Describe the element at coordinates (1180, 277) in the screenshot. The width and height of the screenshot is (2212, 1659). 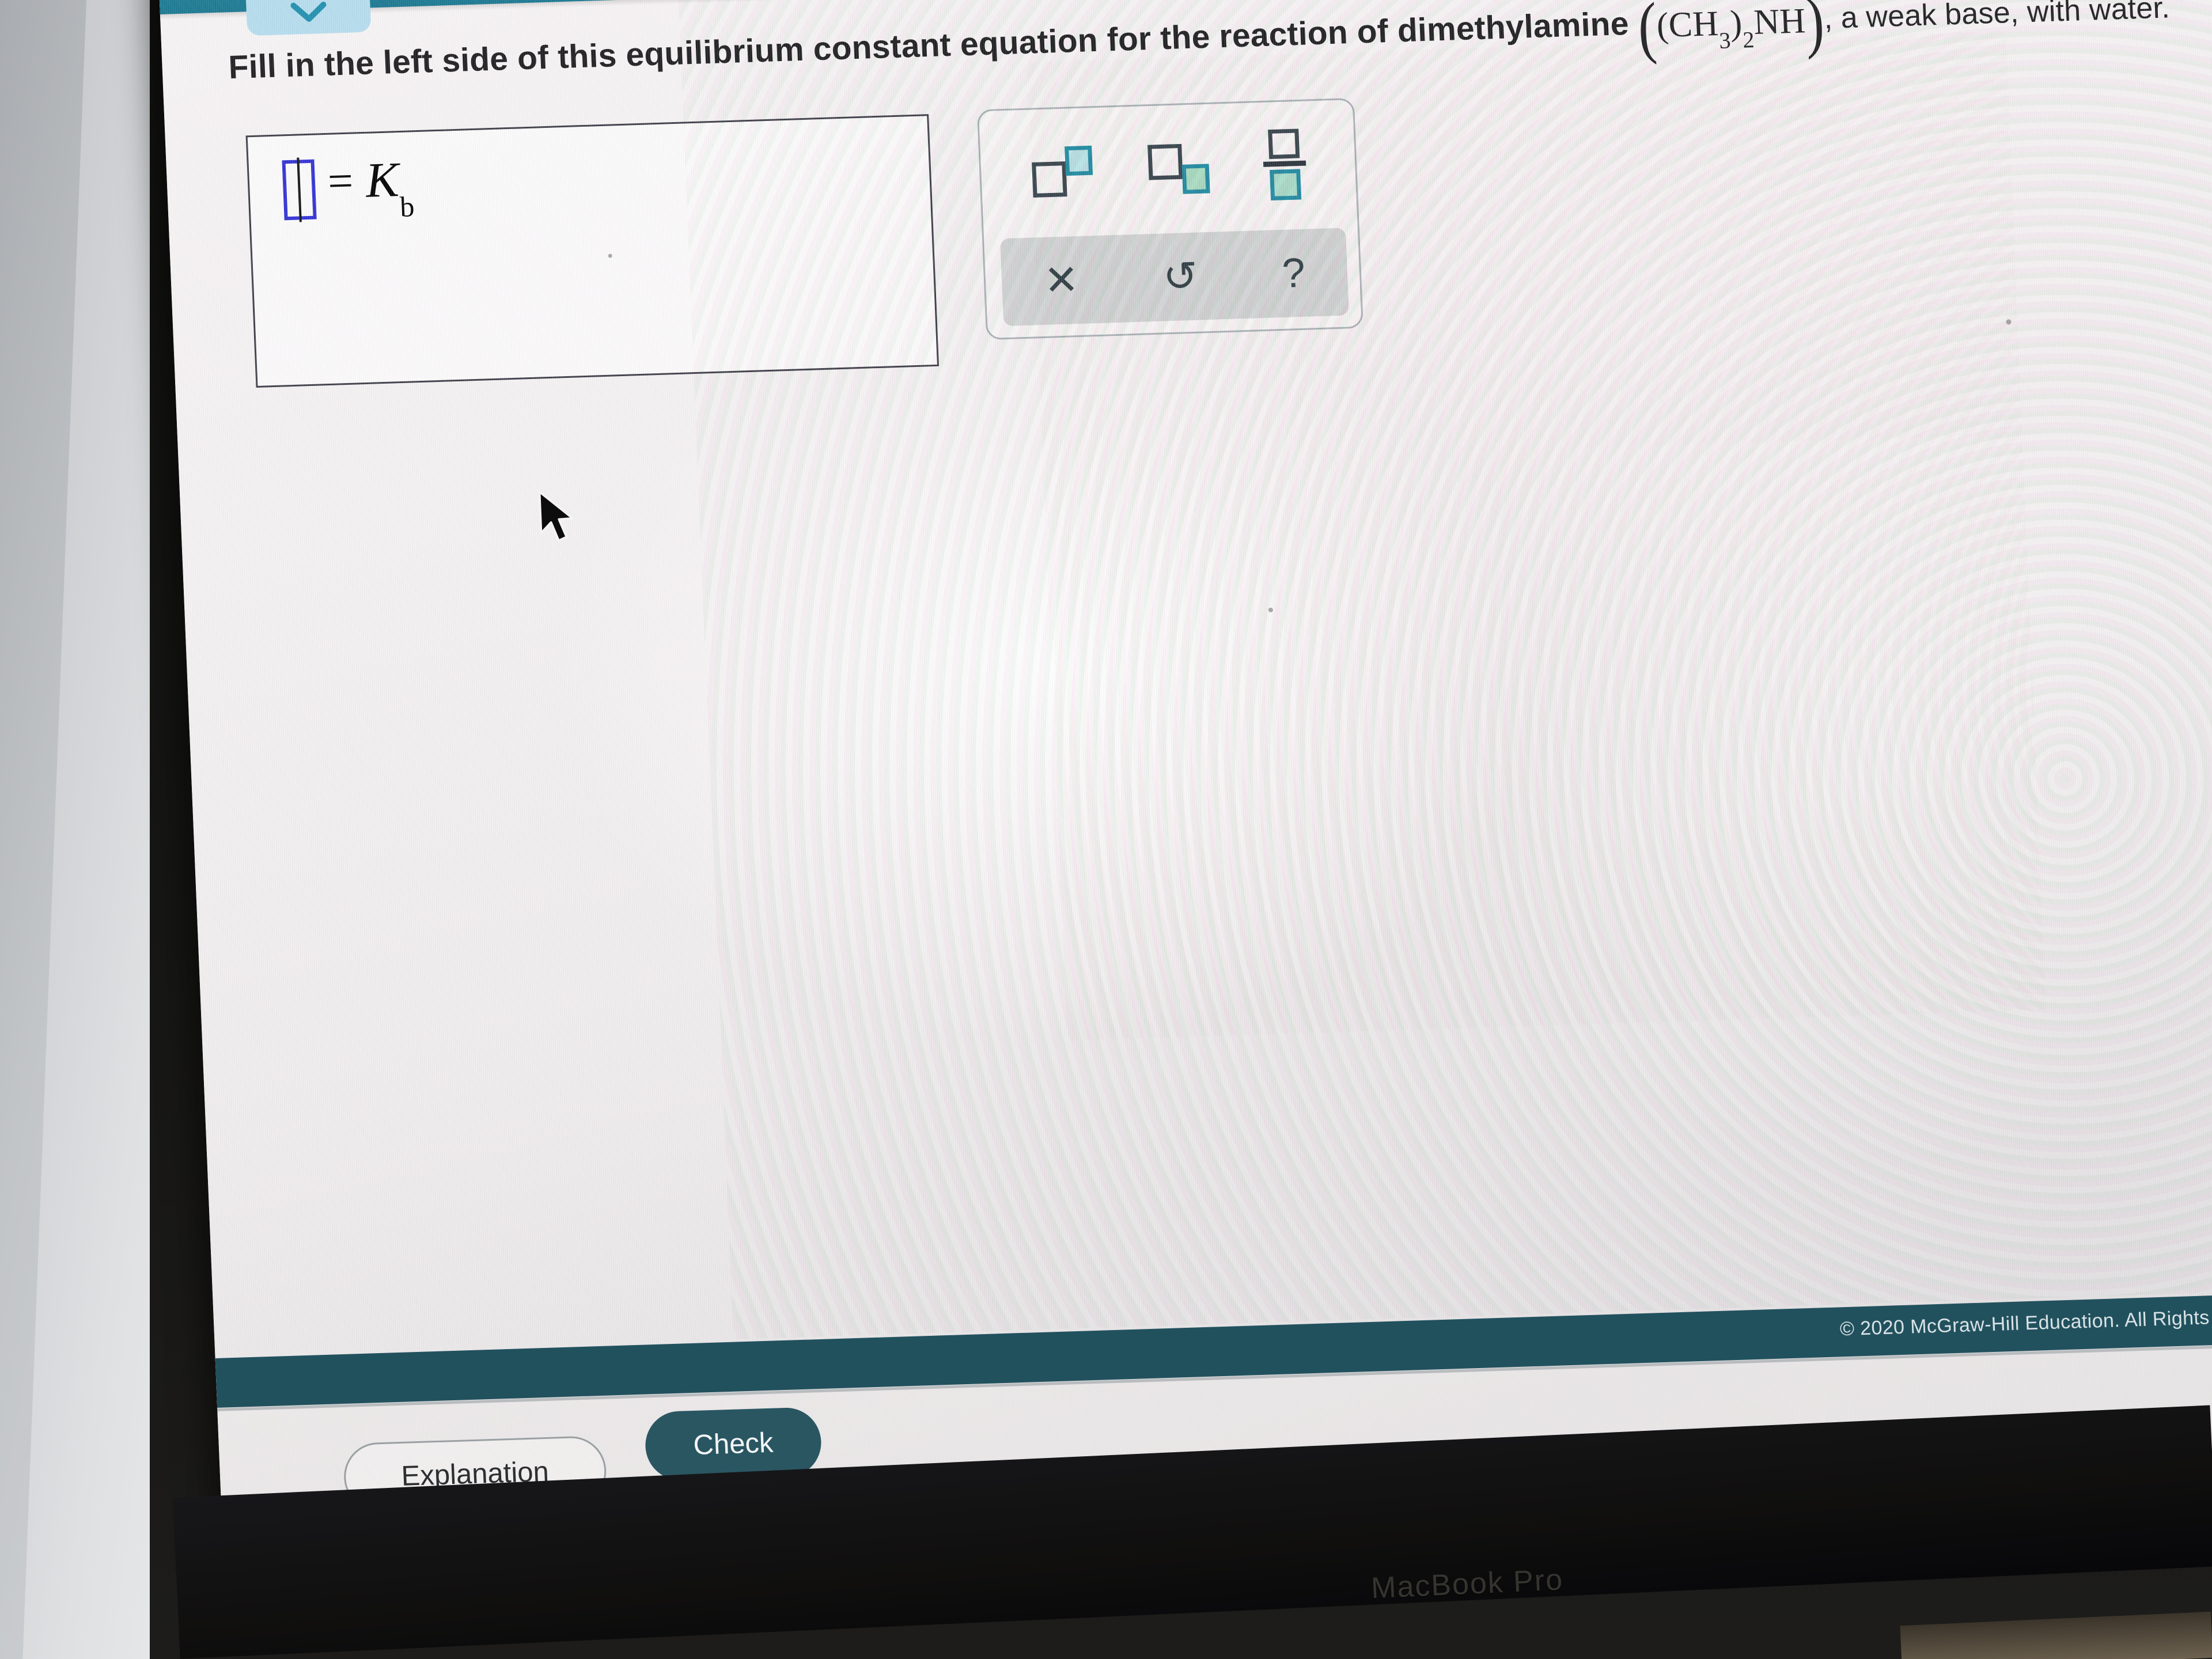
I see `undo-icon: ↺` at that location.